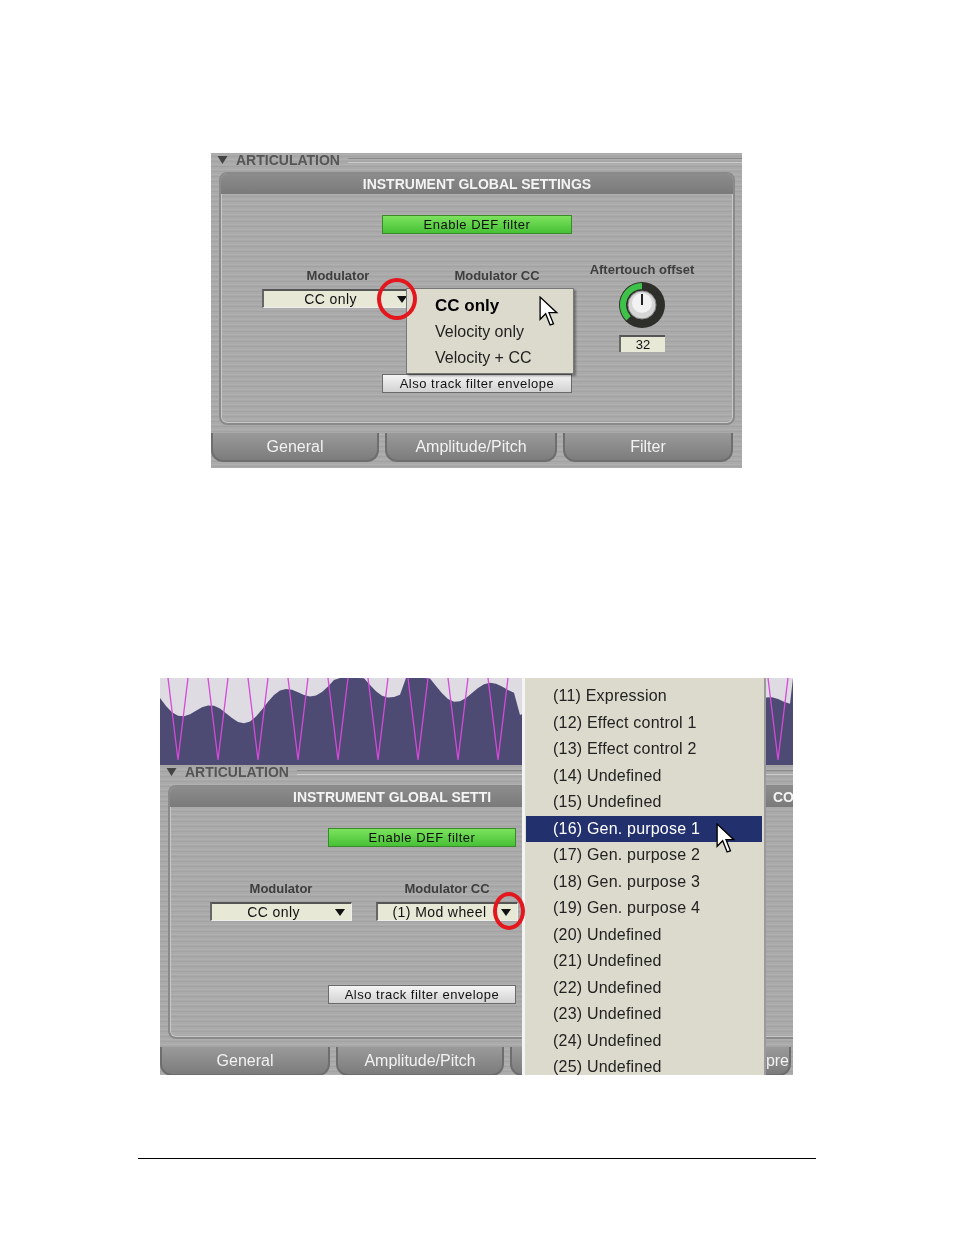  What do you see at coordinates (642, 305) in the screenshot?
I see `knob-icon` at bounding box center [642, 305].